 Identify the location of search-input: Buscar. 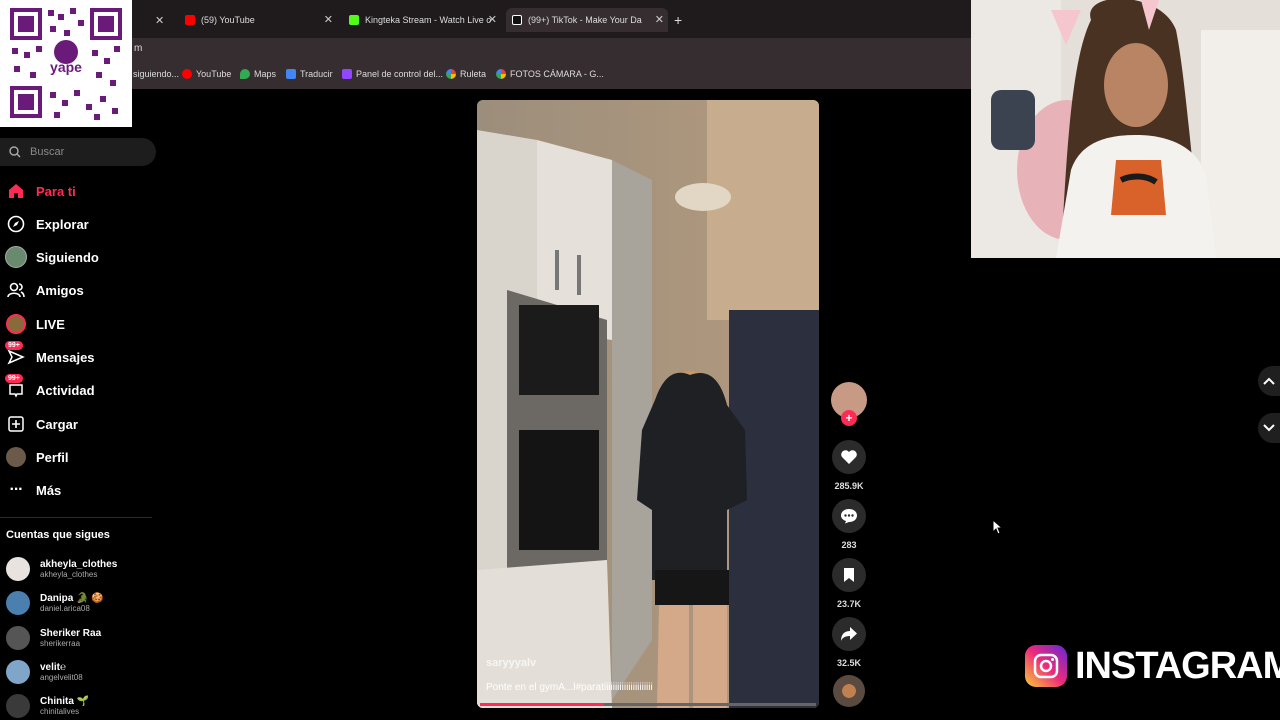
(78, 152).